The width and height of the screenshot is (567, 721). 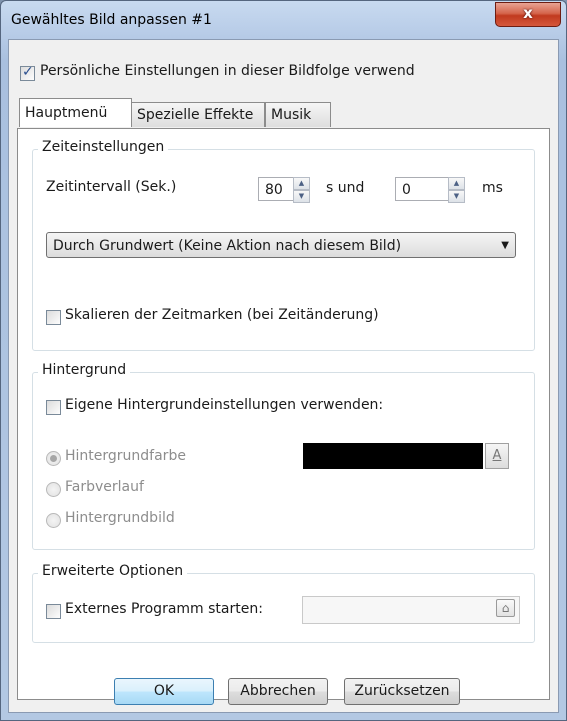 I want to click on tab-label: Spezielle Effekte, so click(x=195, y=115).